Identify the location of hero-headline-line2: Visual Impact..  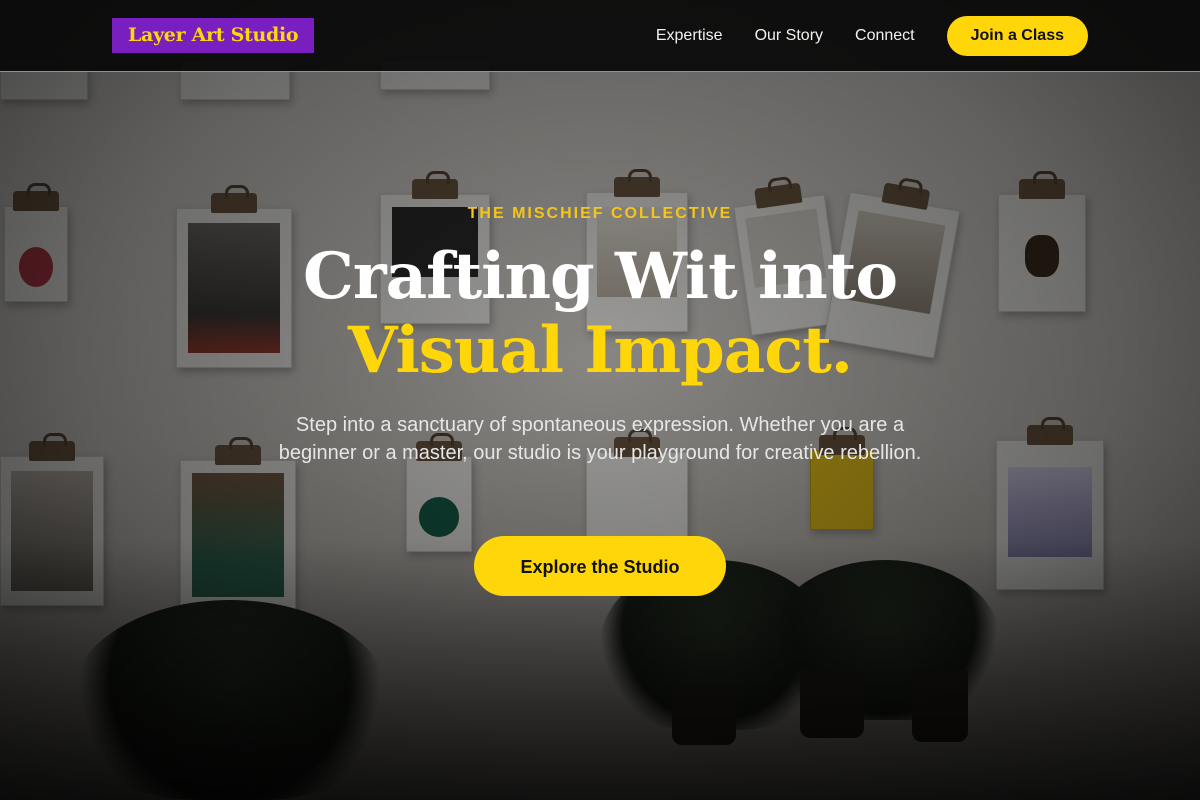
(600, 350).